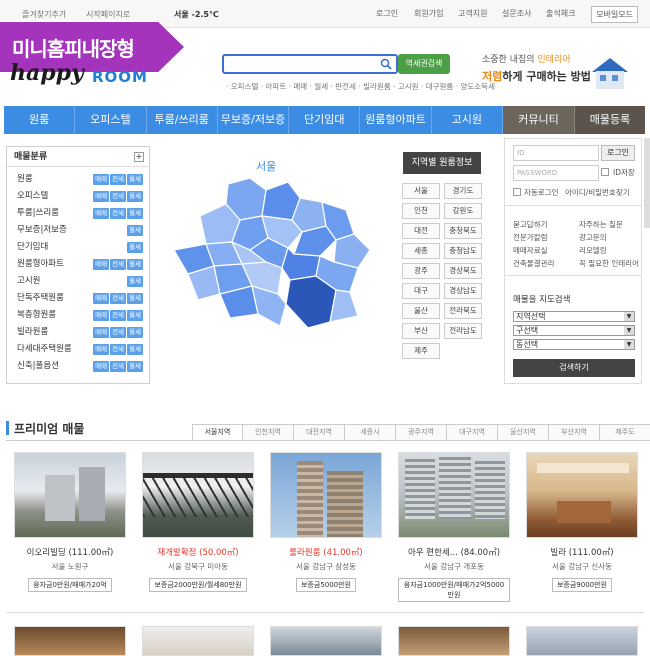  What do you see at coordinates (78, 196) in the screenshot?
I see `category-item: 오피스텔 매매 전세 월세` at bounding box center [78, 196].